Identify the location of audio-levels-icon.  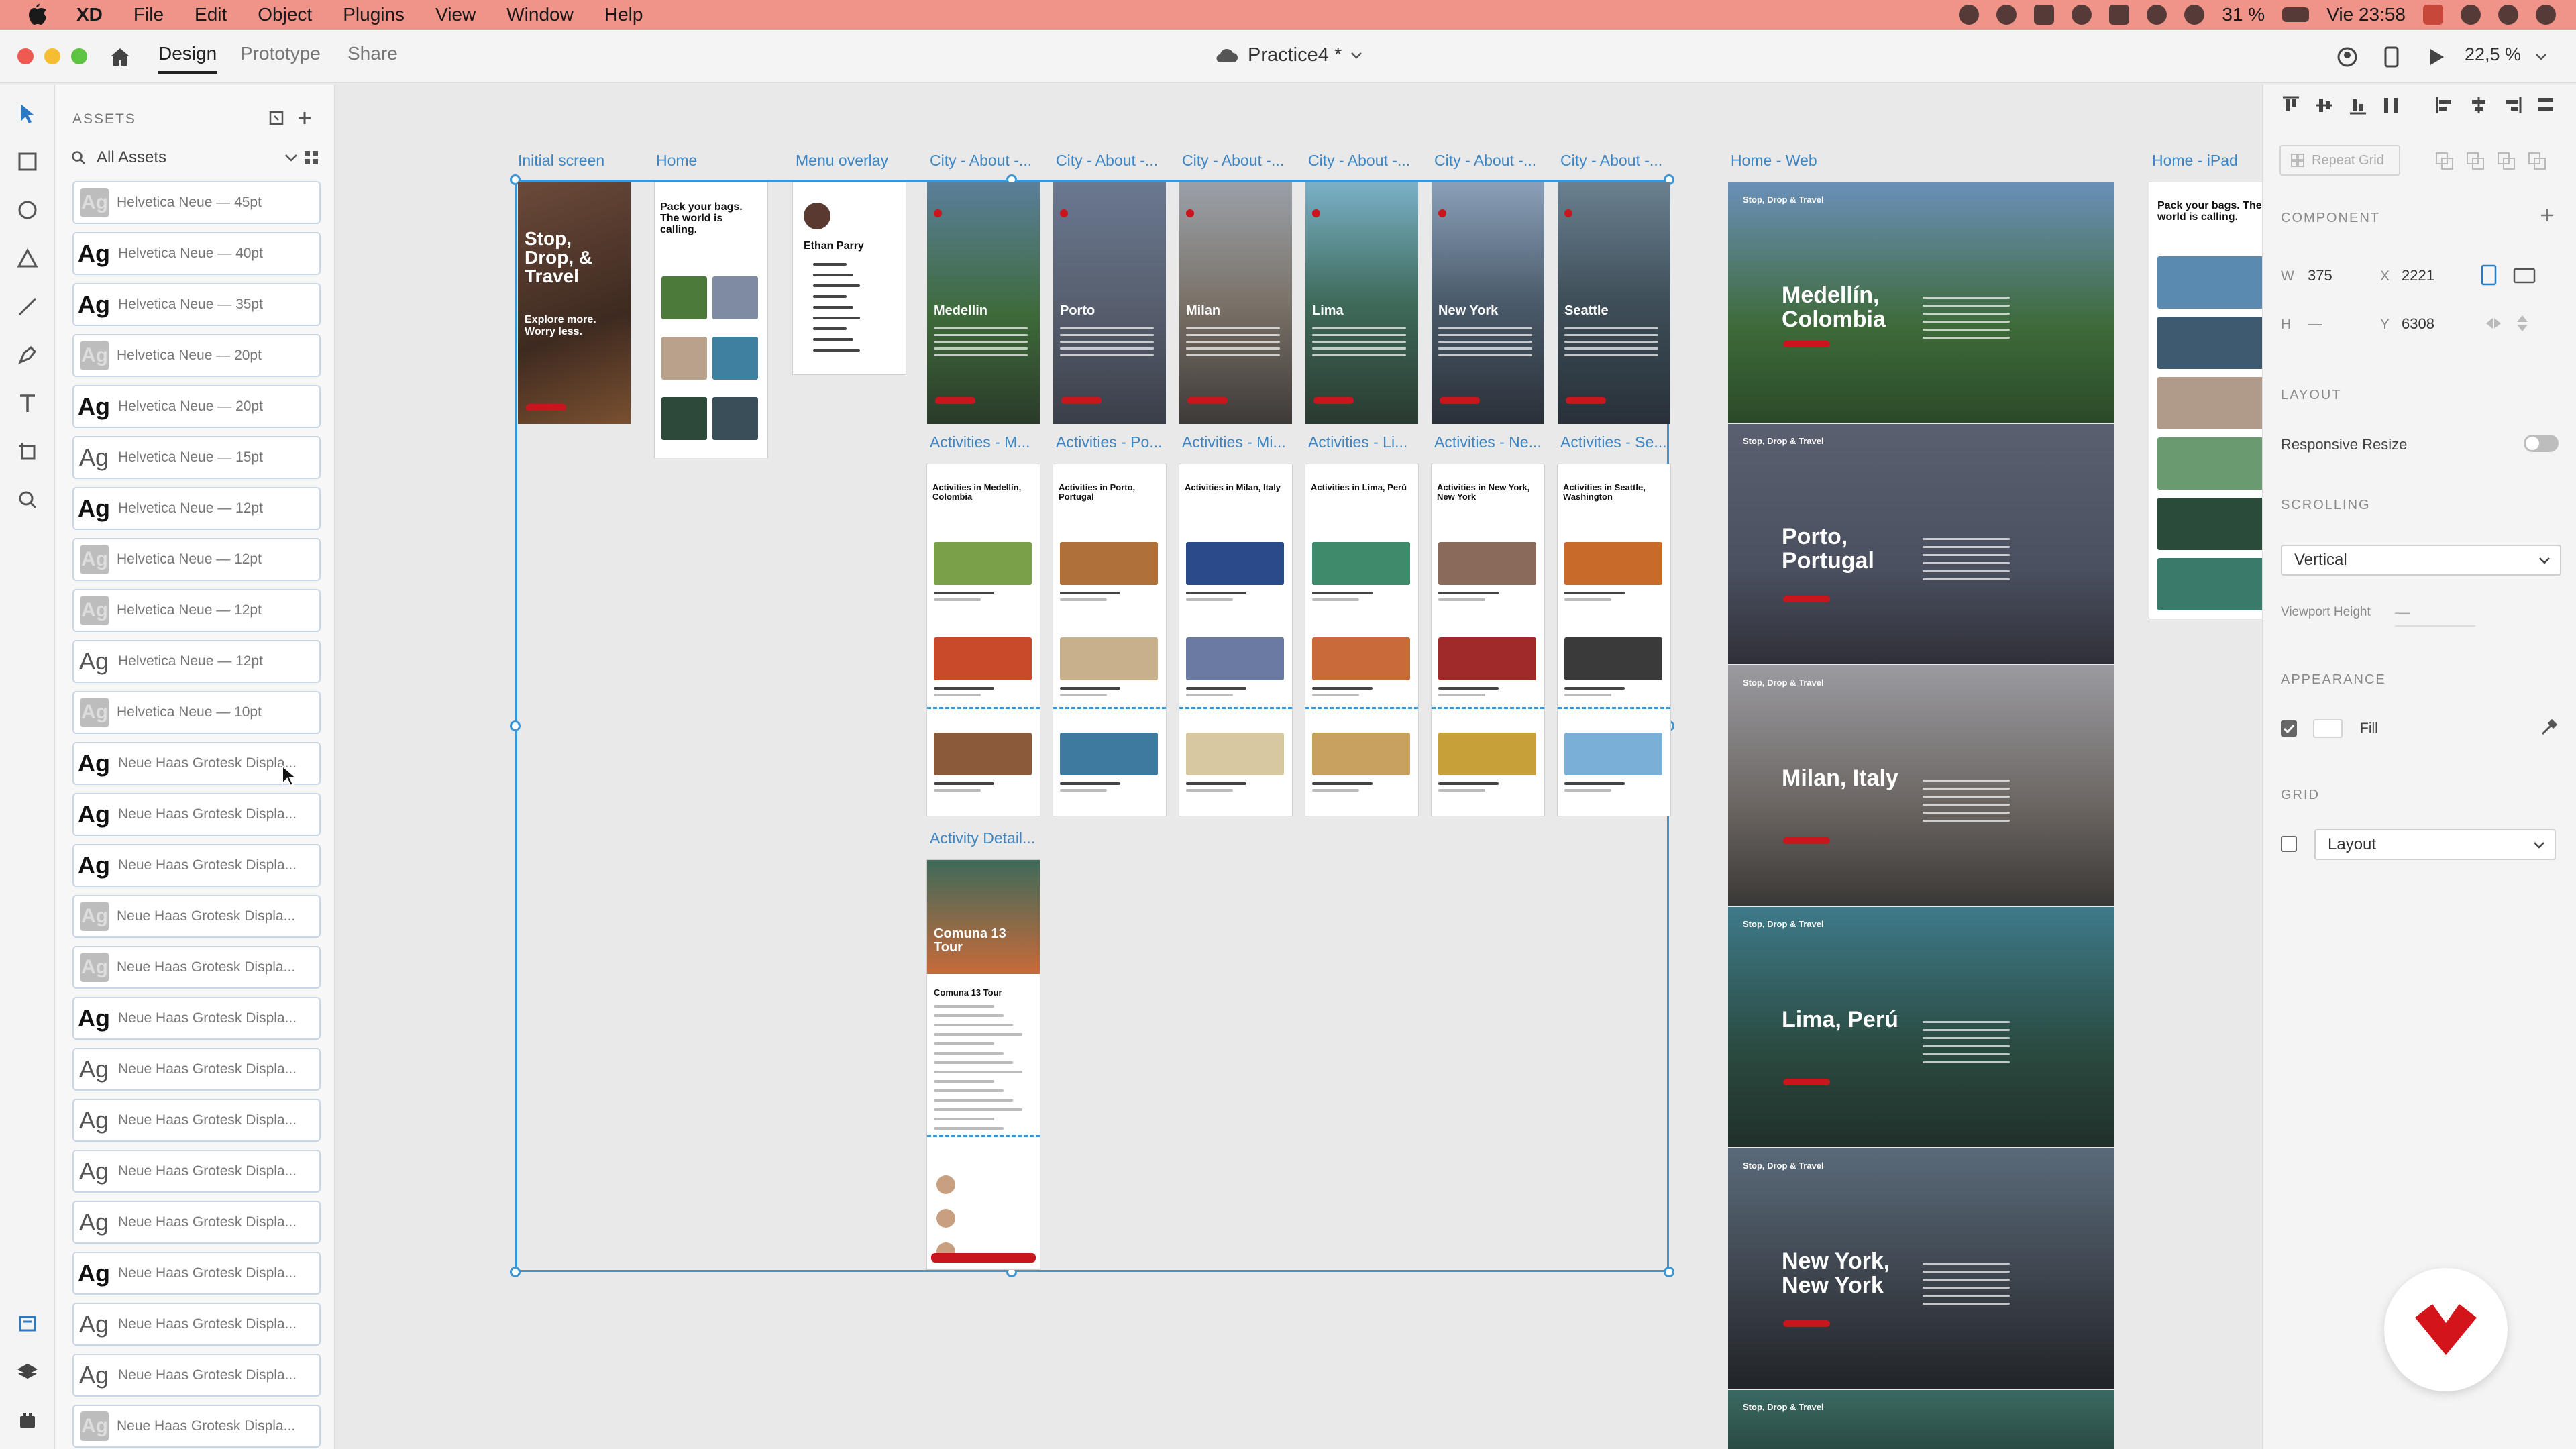
(2119, 15).